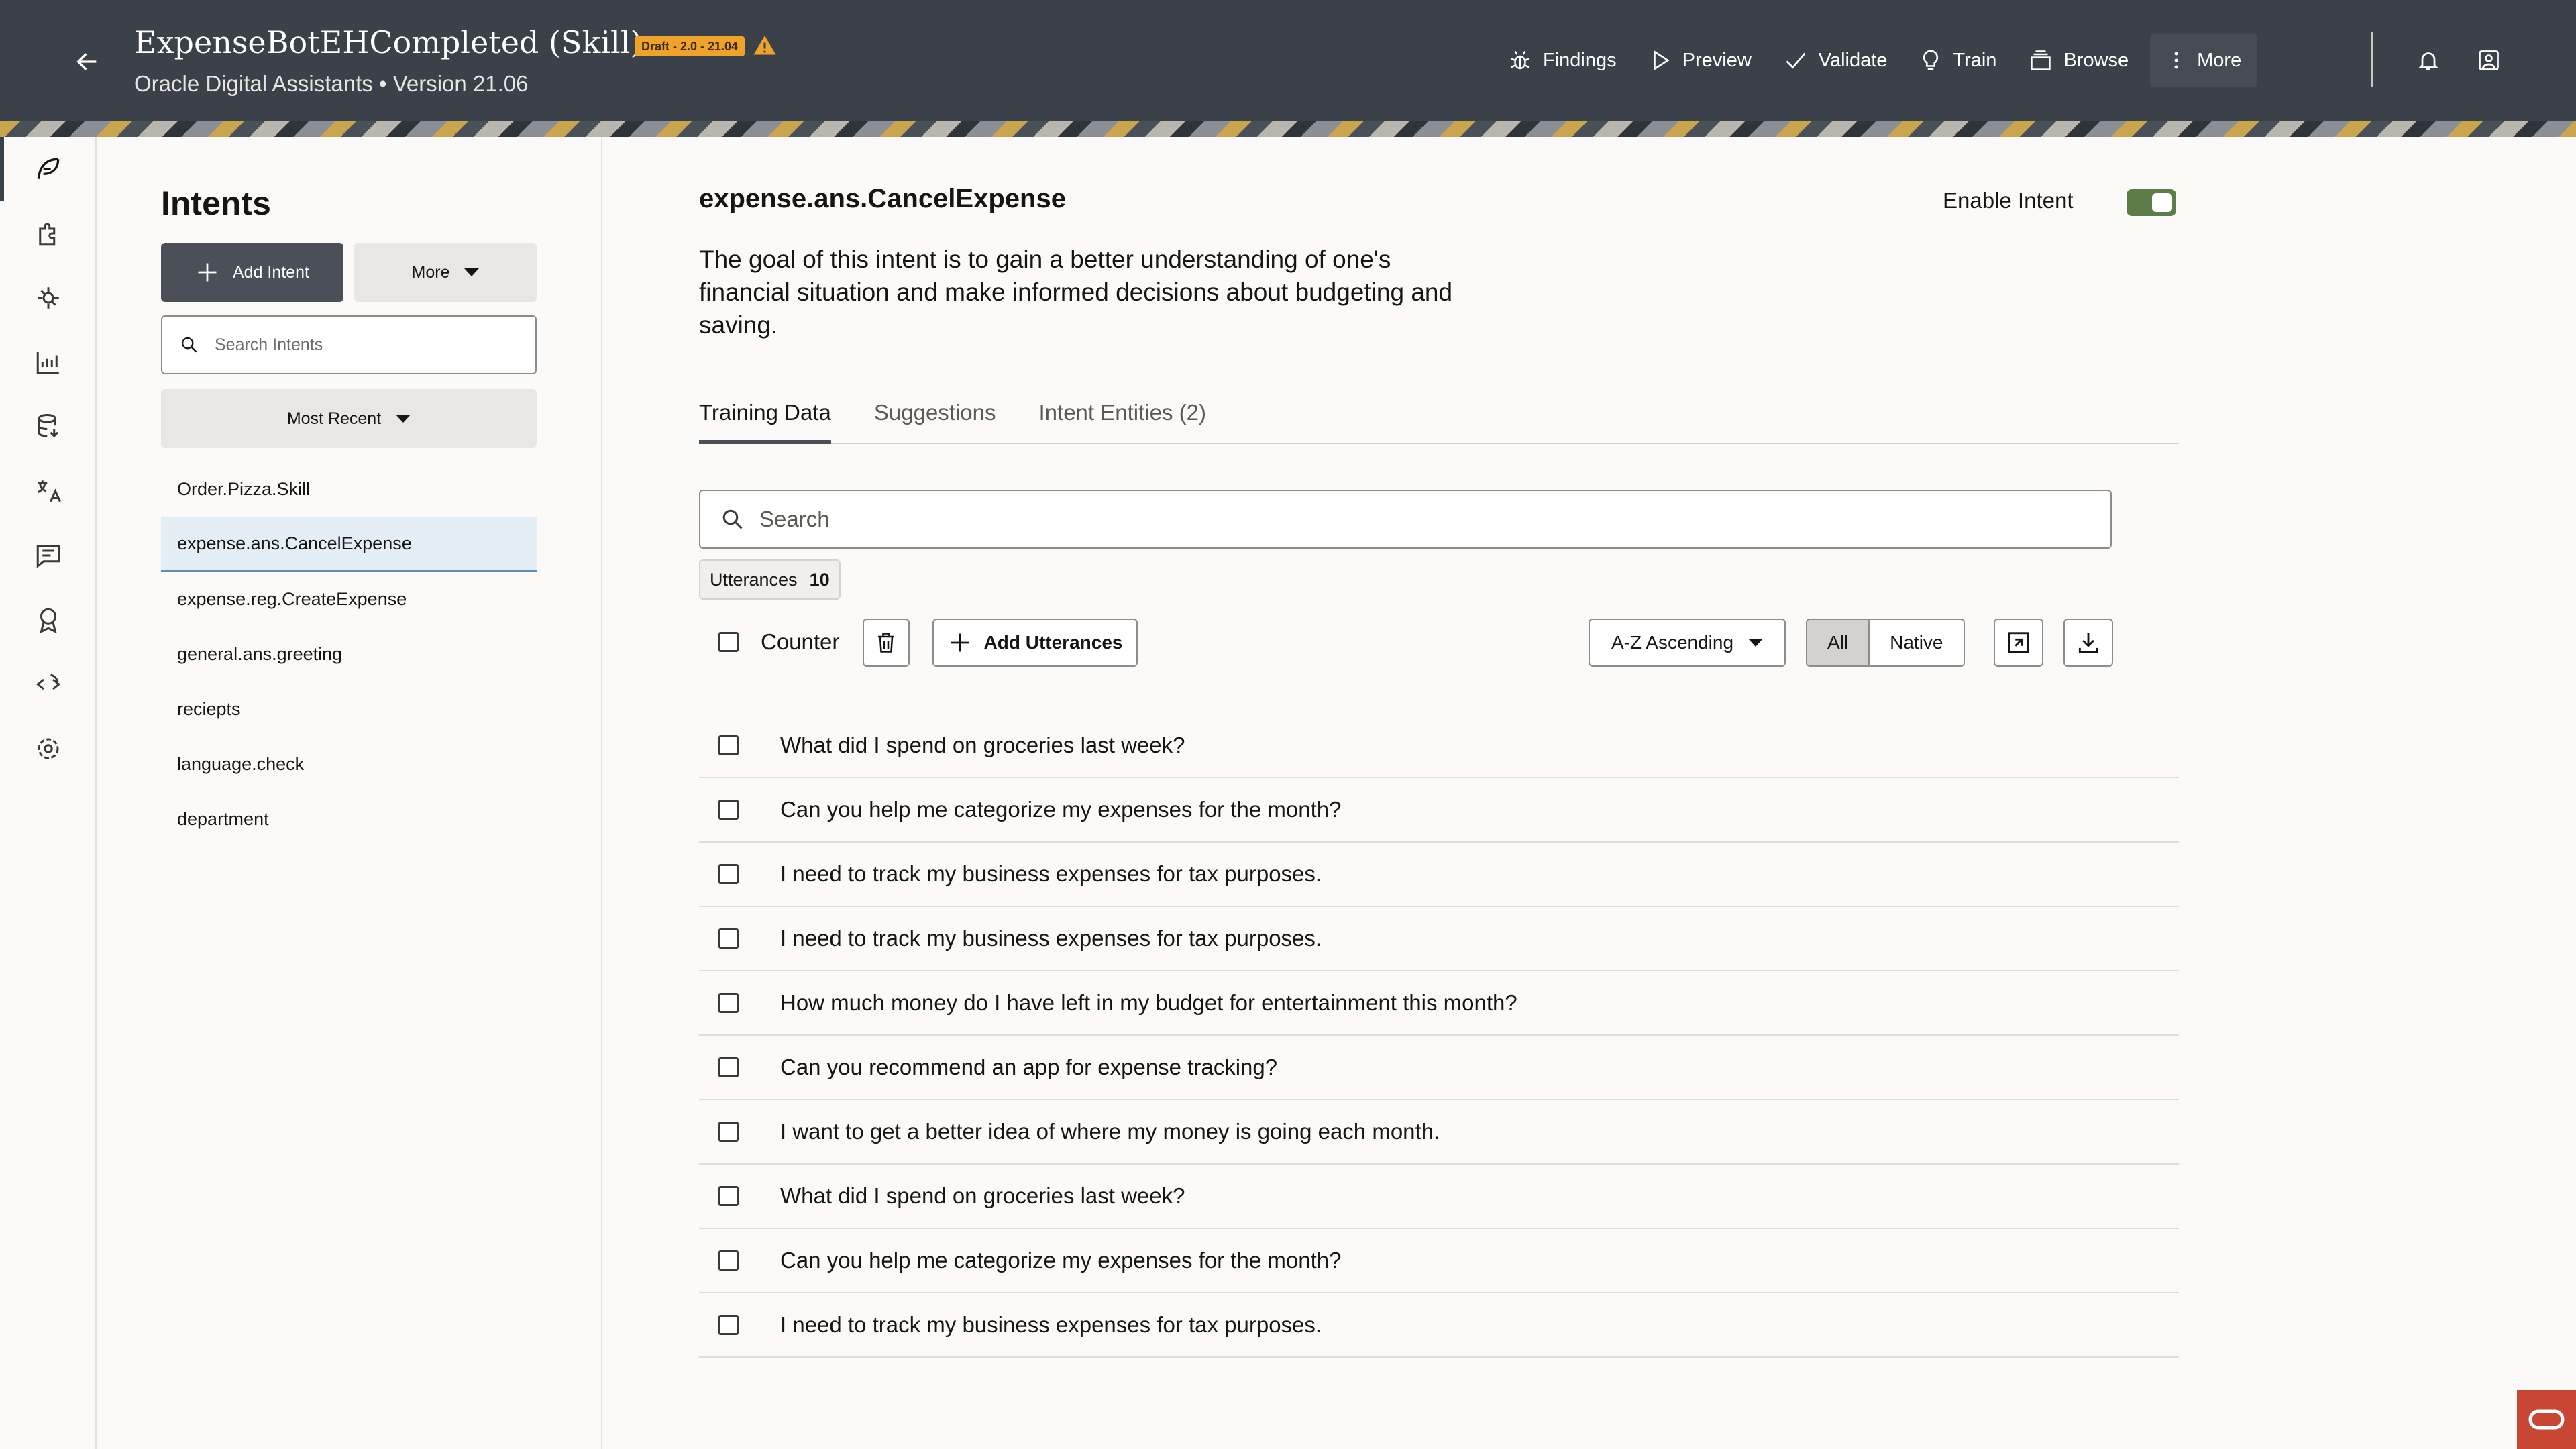 This screenshot has height=1449, width=2576. What do you see at coordinates (1439, 1197) in the screenshot?
I see `utterance-row: What did I spend on groceries last week?` at bounding box center [1439, 1197].